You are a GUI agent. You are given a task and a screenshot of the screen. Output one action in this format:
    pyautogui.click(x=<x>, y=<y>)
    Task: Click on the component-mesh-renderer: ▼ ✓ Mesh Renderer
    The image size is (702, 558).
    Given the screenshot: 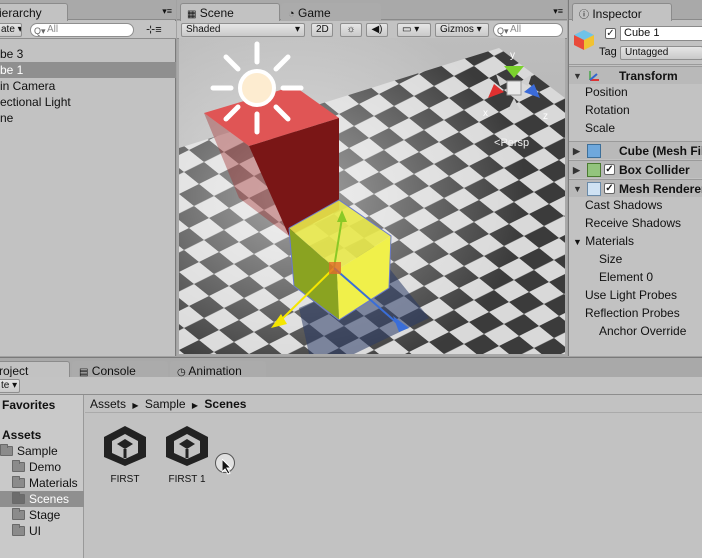 What is the action you would take?
    pyautogui.click(x=635, y=188)
    